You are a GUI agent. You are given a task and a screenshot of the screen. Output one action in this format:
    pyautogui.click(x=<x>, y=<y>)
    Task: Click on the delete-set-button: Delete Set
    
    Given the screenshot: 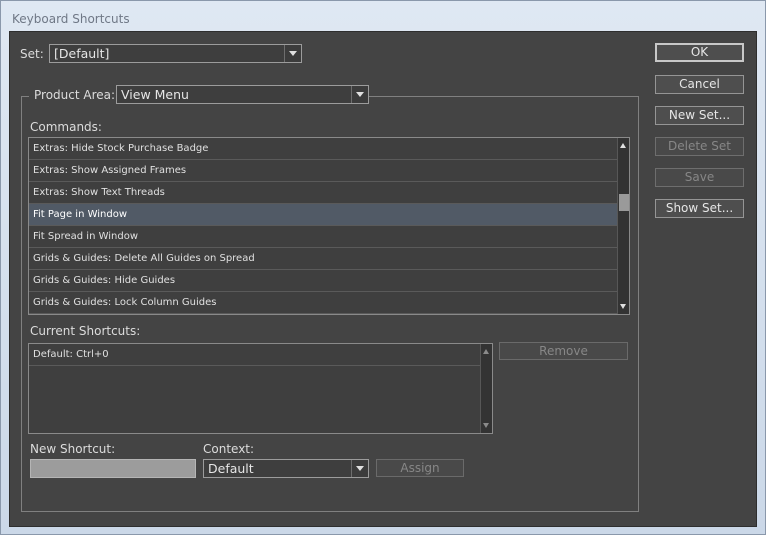 What is the action you would take?
    pyautogui.click(x=699, y=146)
    